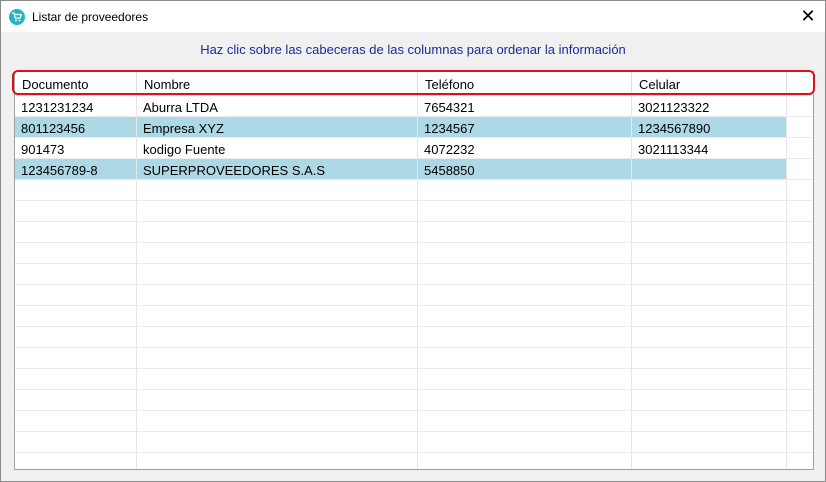 The height and width of the screenshot is (482, 826). Describe the element at coordinates (277, 84) in the screenshot. I see `column-header-nombre: Nombre` at that location.